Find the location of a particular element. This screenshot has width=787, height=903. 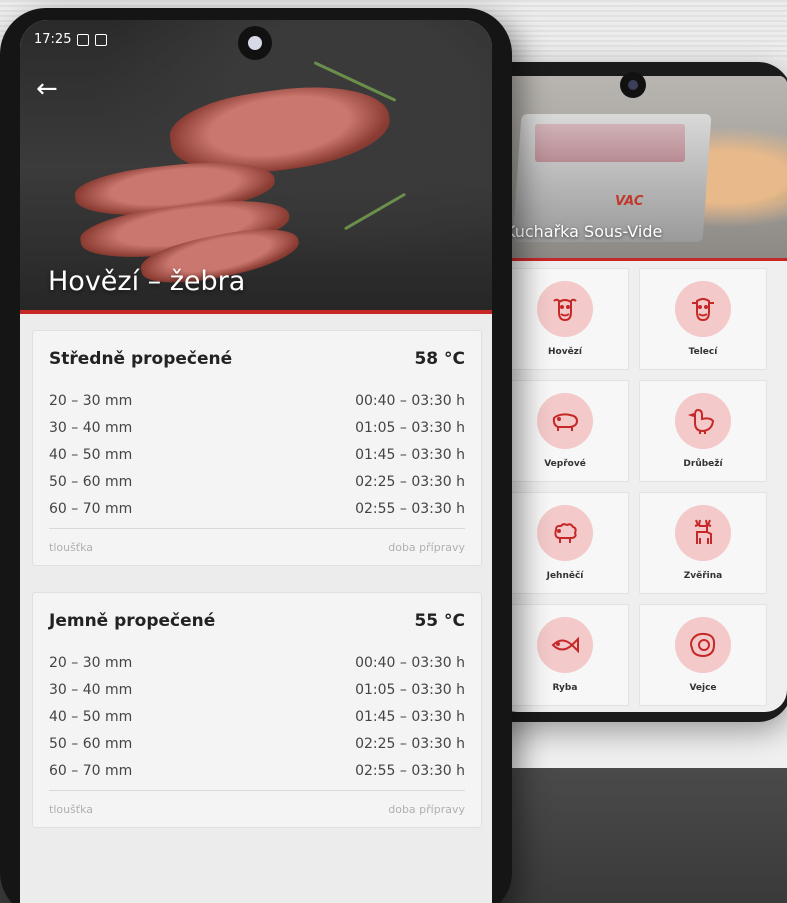

back-arrow-icon: ← is located at coordinates (47, 89).